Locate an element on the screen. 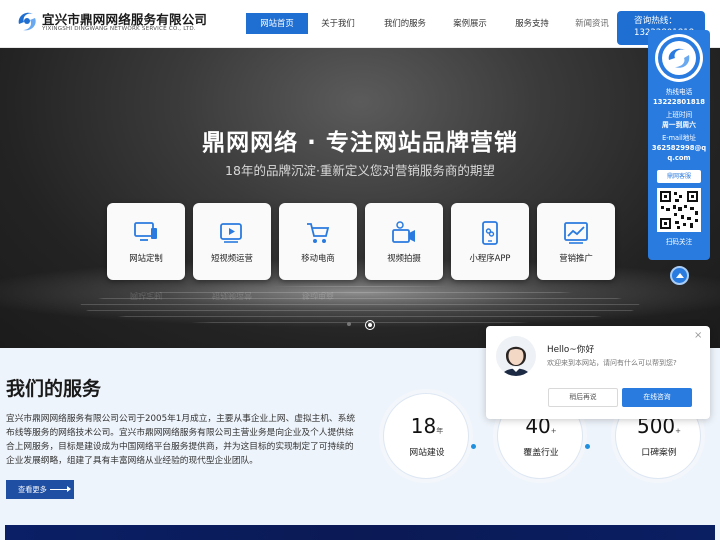 This screenshot has width=720, height=540. service-card-website: 网站定制 is located at coordinates (146, 241).